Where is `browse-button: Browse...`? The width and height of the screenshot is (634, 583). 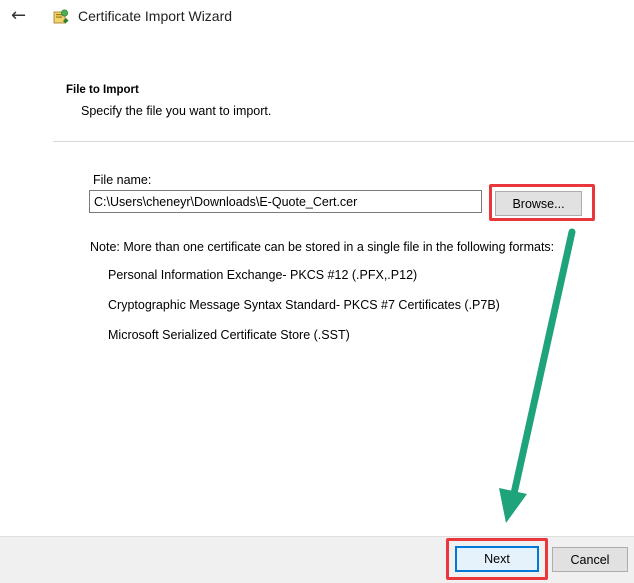 browse-button: Browse... is located at coordinates (538, 203).